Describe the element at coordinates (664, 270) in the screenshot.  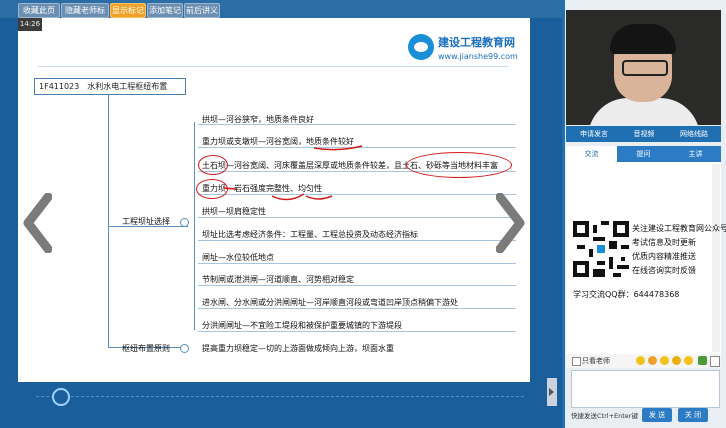
I see `promo-line: 在线咨询实时反馈` at that location.